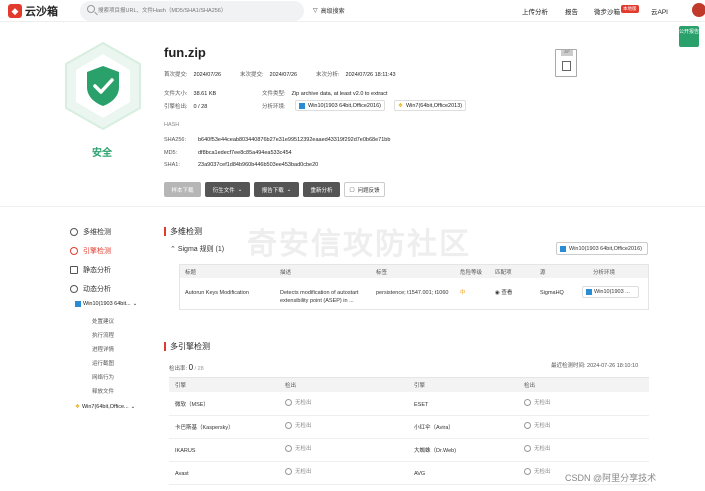 The image size is (705, 491). Describe the element at coordinates (630, 9) in the screenshot. I see `new-badge: 本地版` at that location.